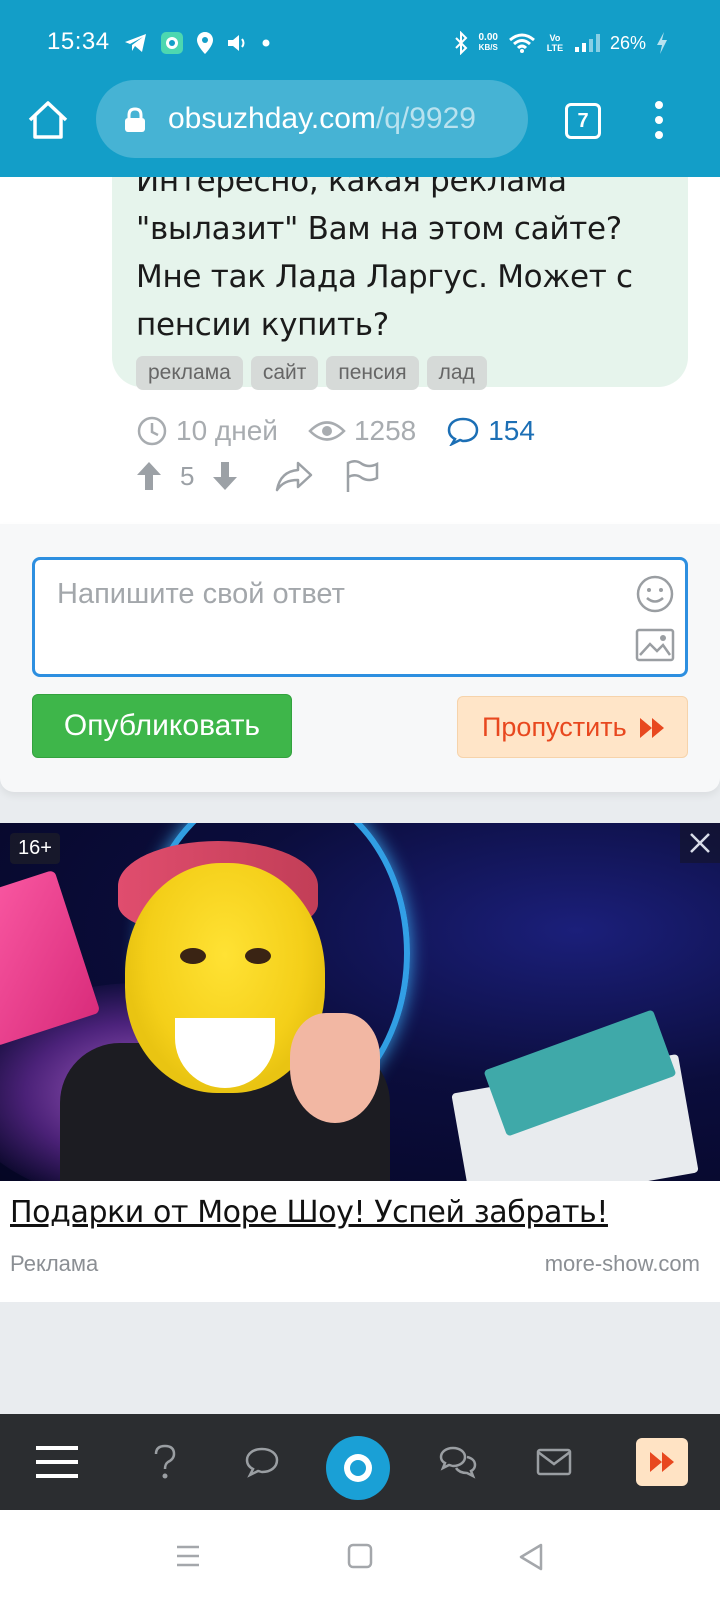 This screenshot has height=1600, width=720. I want to click on report-flag-icon, so click(362, 476).